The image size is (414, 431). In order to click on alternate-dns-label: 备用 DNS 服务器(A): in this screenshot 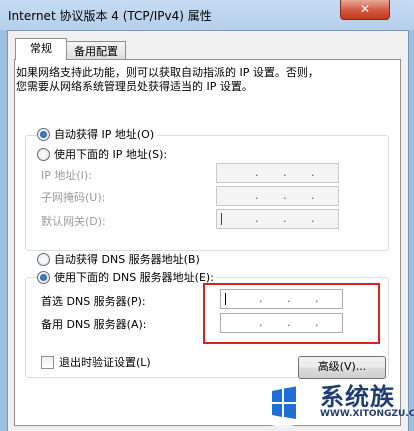, I will do `click(94, 324)`.